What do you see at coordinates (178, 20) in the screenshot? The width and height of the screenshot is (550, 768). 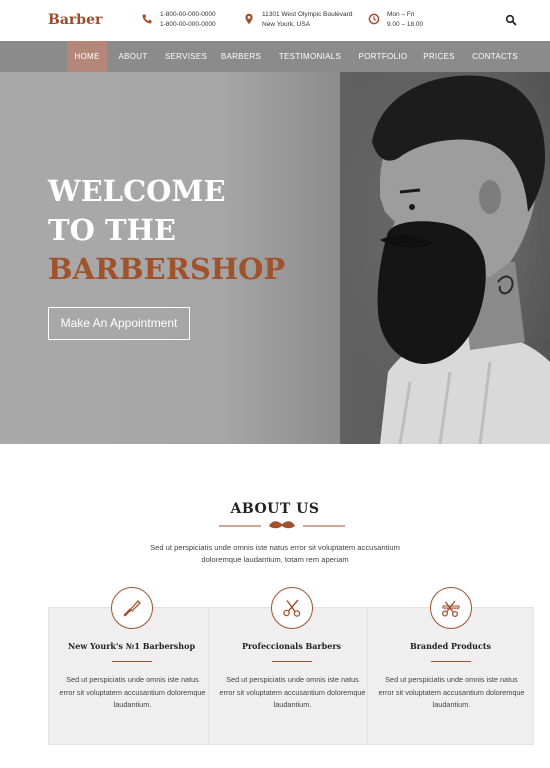 I see `phone-info: 1-800-00-000-0000 1-800-00-000-0000` at bounding box center [178, 20].